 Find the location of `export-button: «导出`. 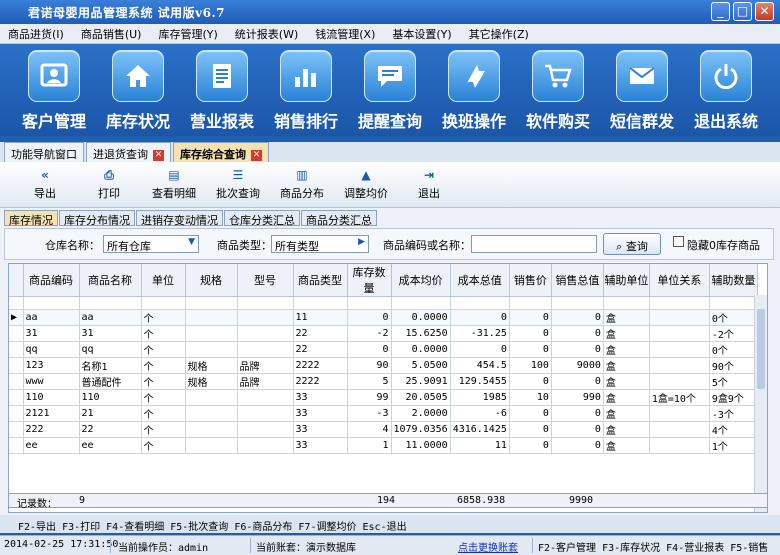

export-button: «导出 is located at coordinates (45, 184).